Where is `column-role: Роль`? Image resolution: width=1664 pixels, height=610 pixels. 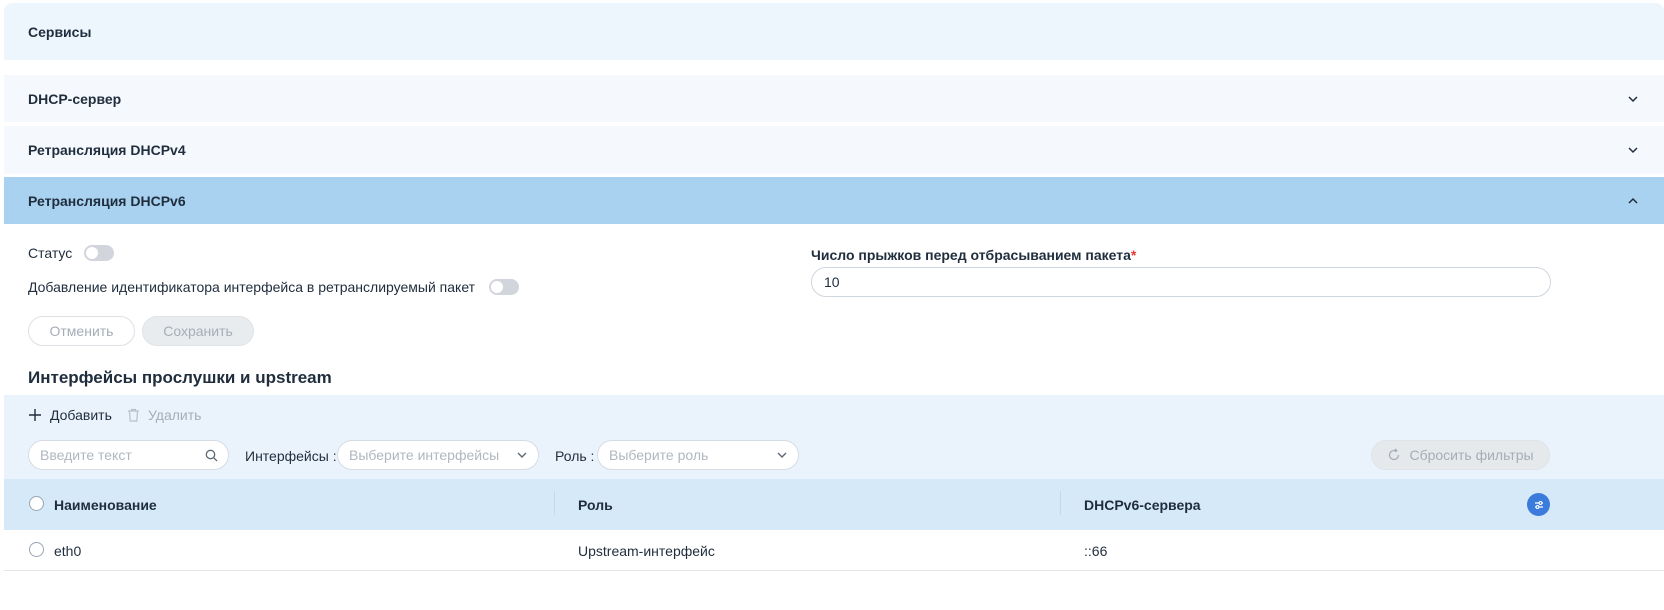 column-role: Роль is located at coordinates (595, 505).